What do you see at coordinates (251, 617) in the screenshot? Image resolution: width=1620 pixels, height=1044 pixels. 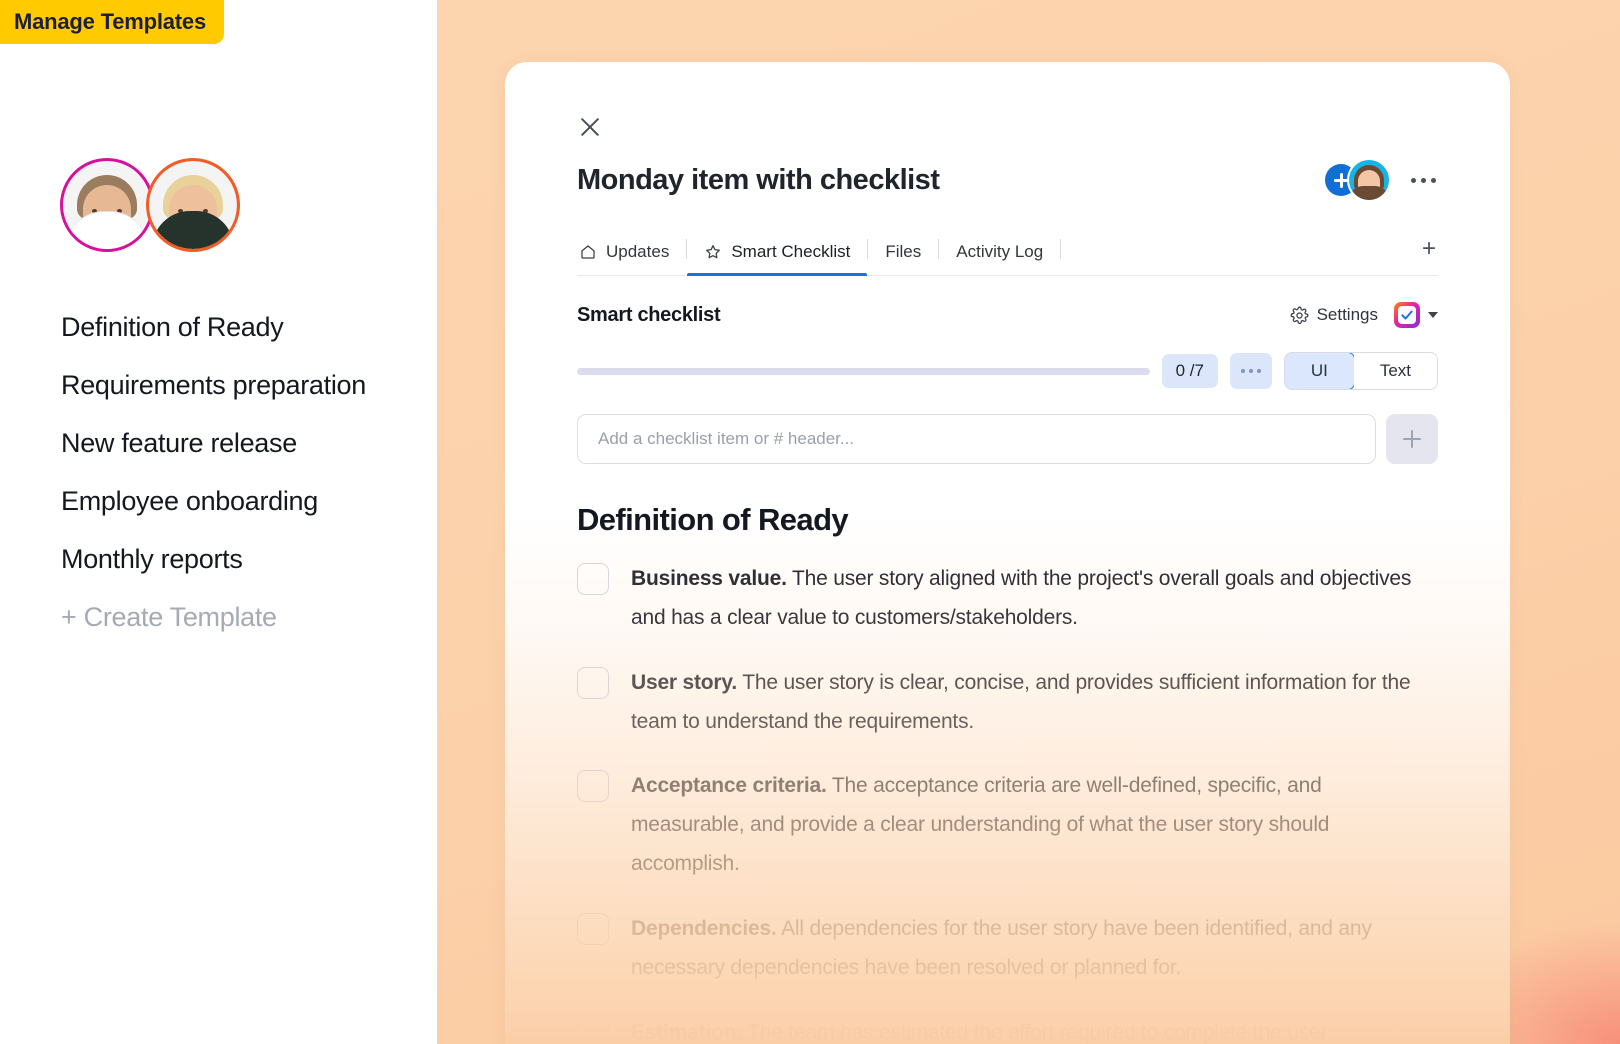 I see `create-template-button: + Create Template` at bounding box center [251, 617].